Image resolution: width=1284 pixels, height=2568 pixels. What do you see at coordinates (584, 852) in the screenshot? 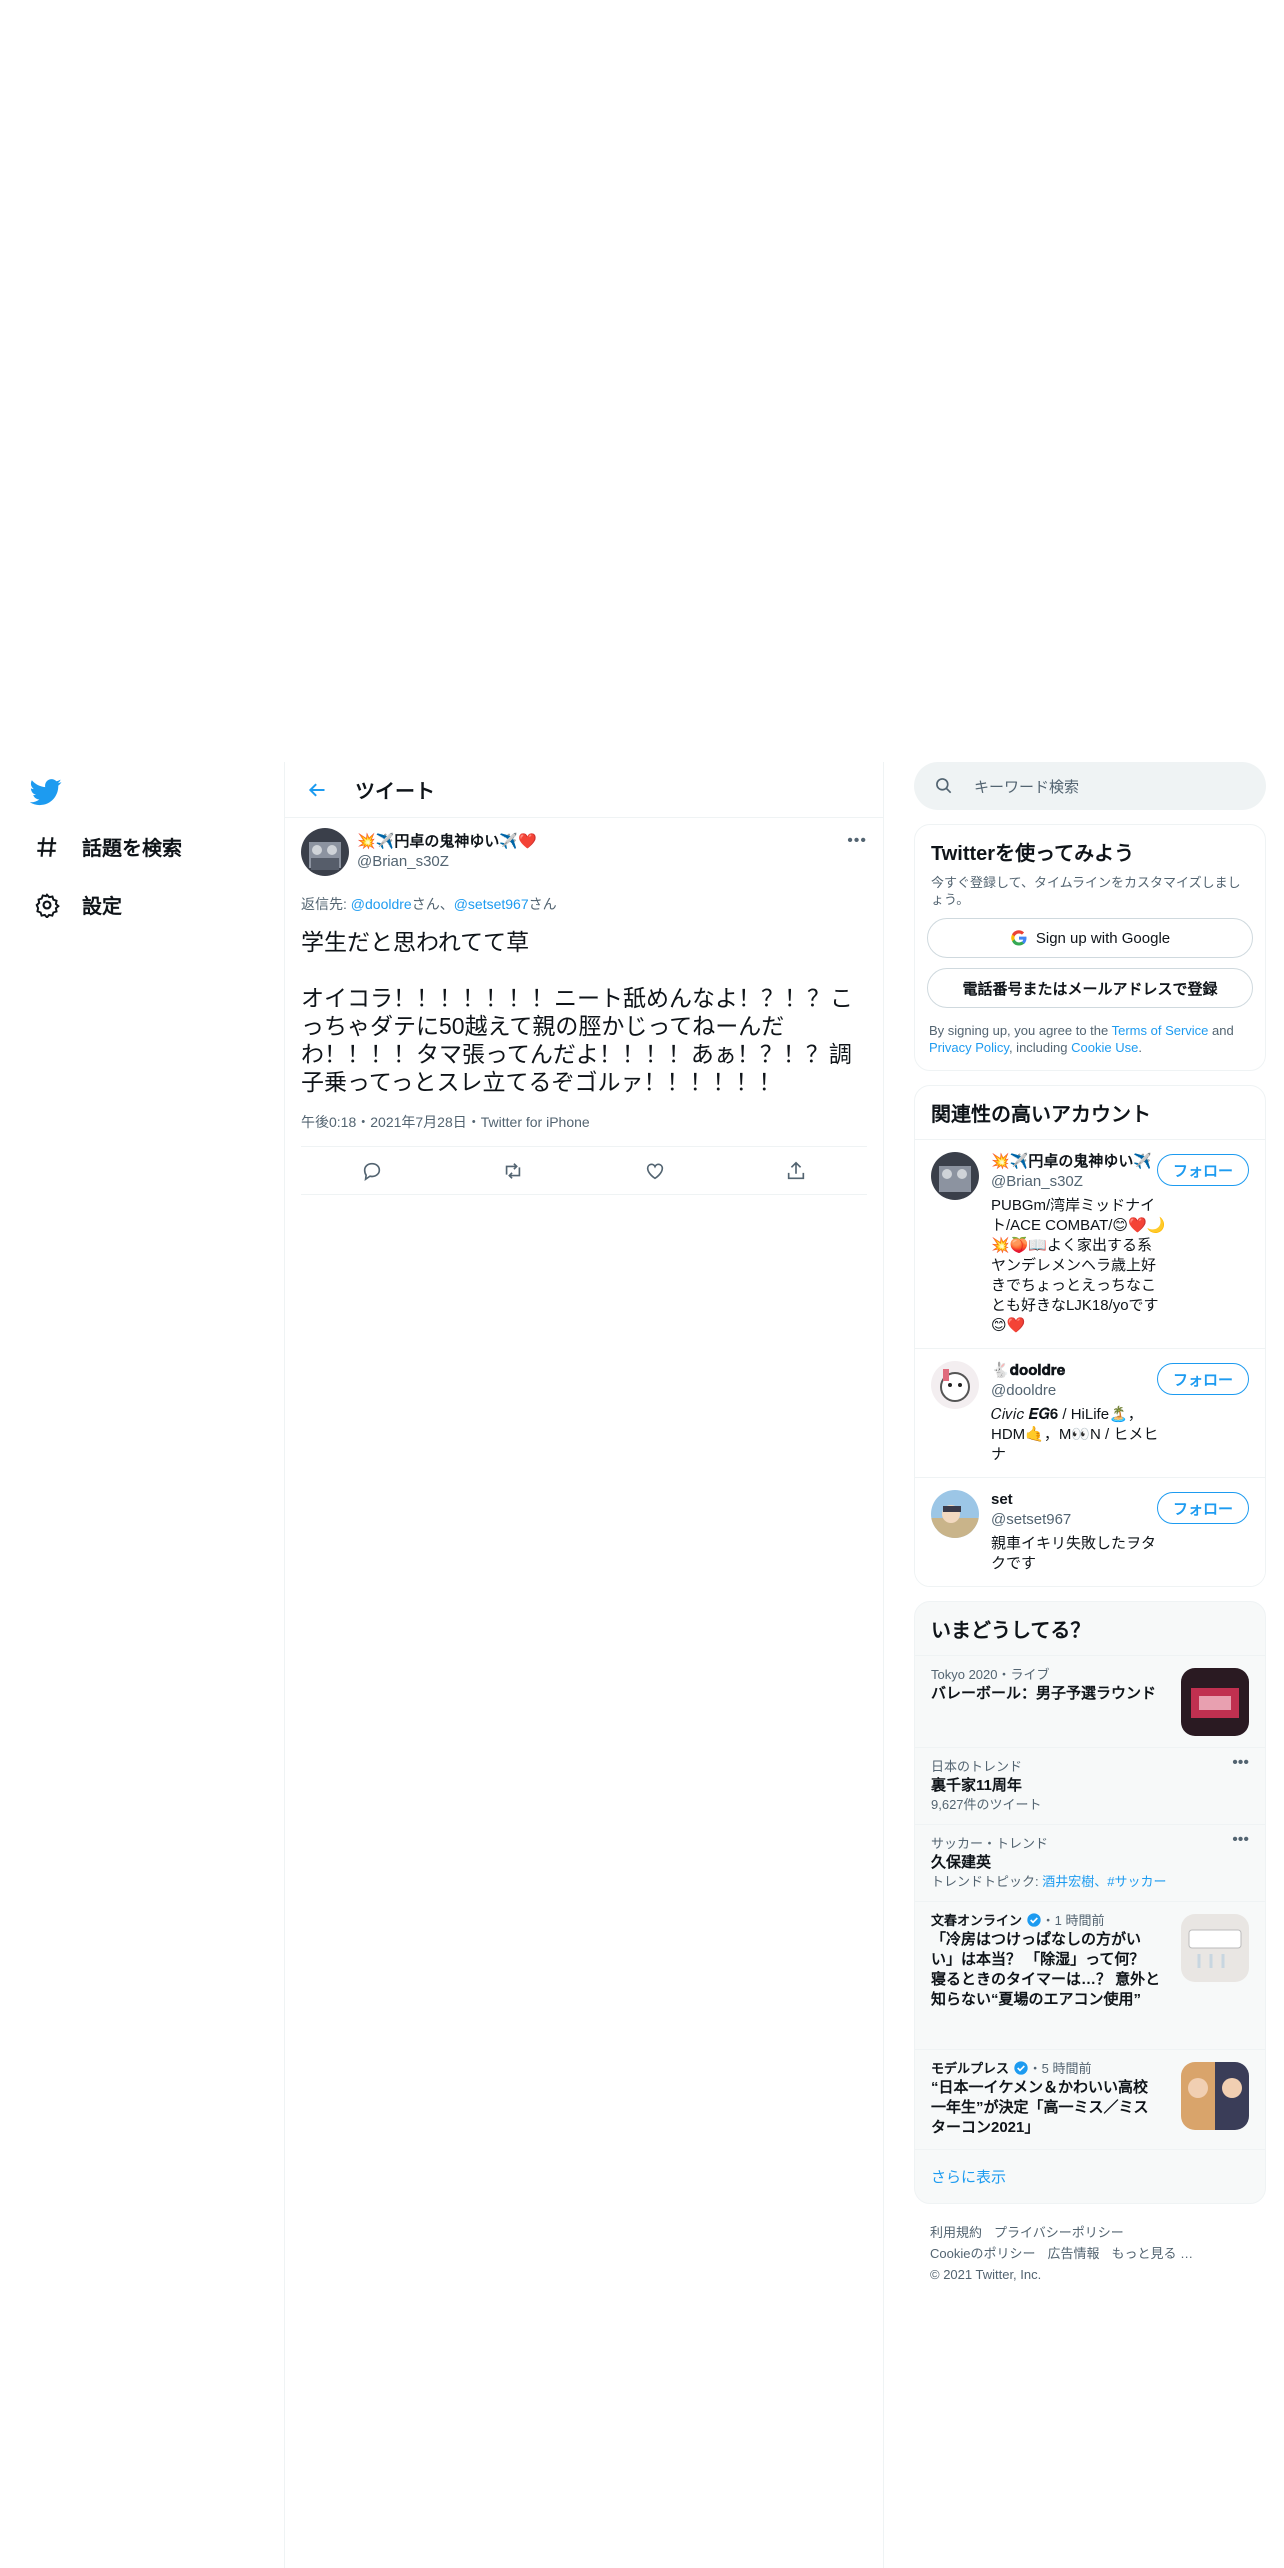
I see `tweet-author: 💥✈️円卓の鬼神ゆい✈️❤️ @Brian_s30Z •••` at bounding box center [584, 852].